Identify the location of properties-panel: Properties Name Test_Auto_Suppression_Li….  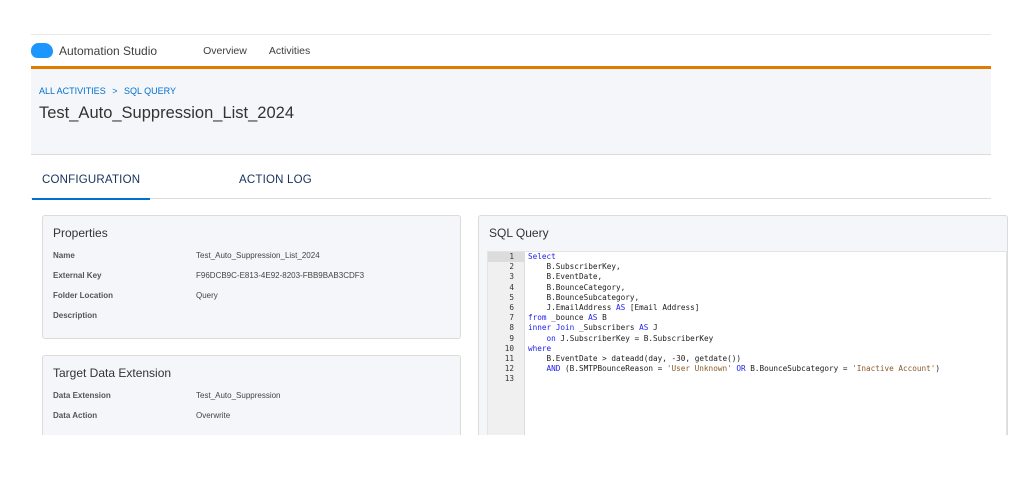
(251, 277).